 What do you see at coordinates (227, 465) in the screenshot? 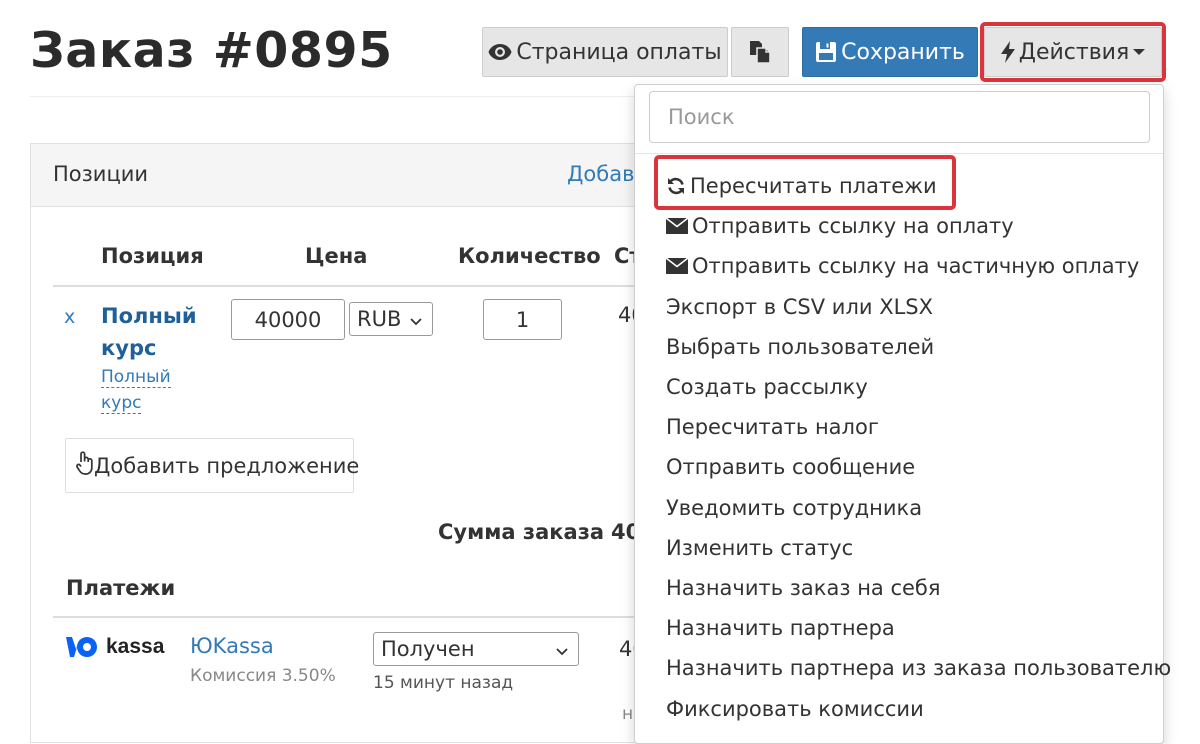
I see `add-offer-label: Добавить предложение` at bounding box center [227, 465].